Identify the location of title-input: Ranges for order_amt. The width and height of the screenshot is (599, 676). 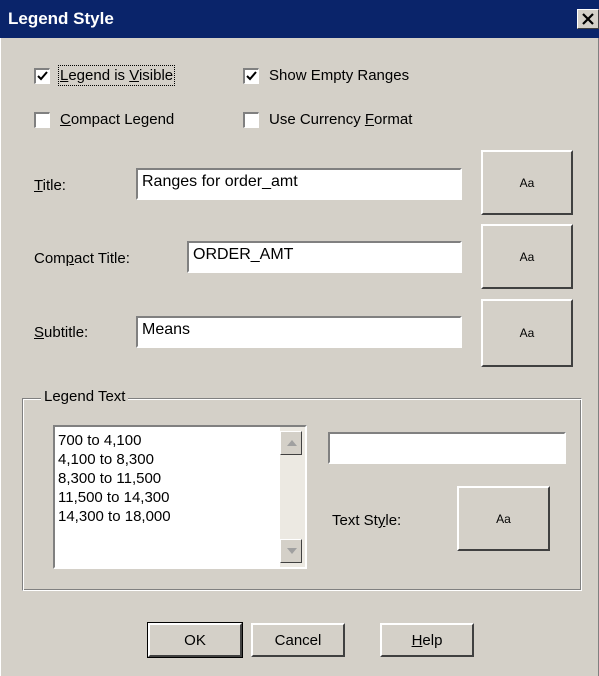
(299, 184).